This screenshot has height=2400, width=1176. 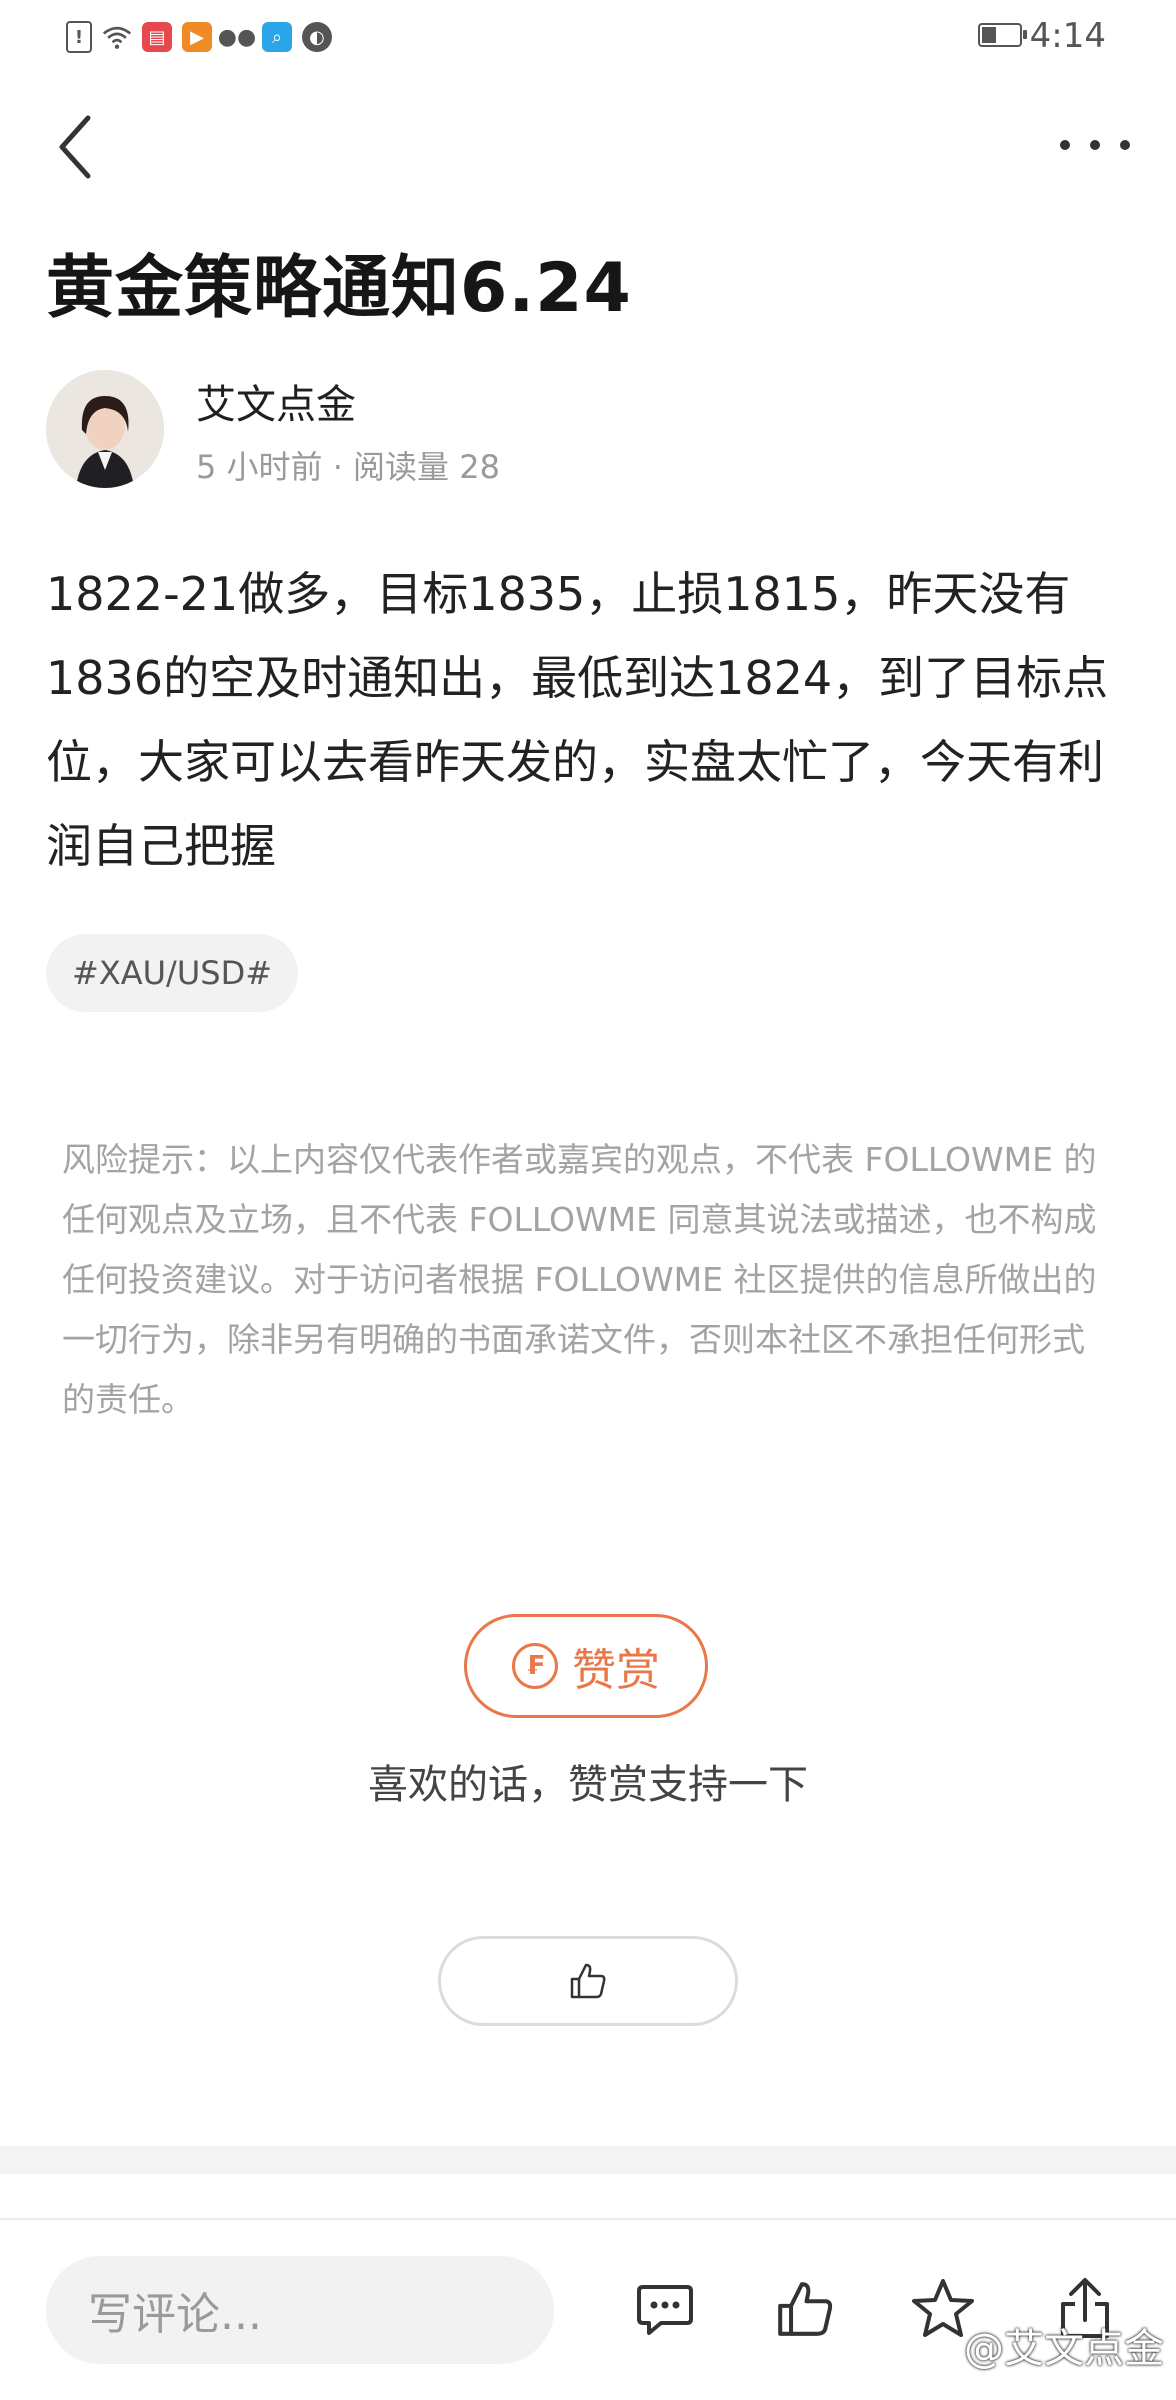 What do you see at coordinates (339, 288) in the screenshot?
I see `article-title: 黄金策略通知6.24` at bounding box center [339, 288].